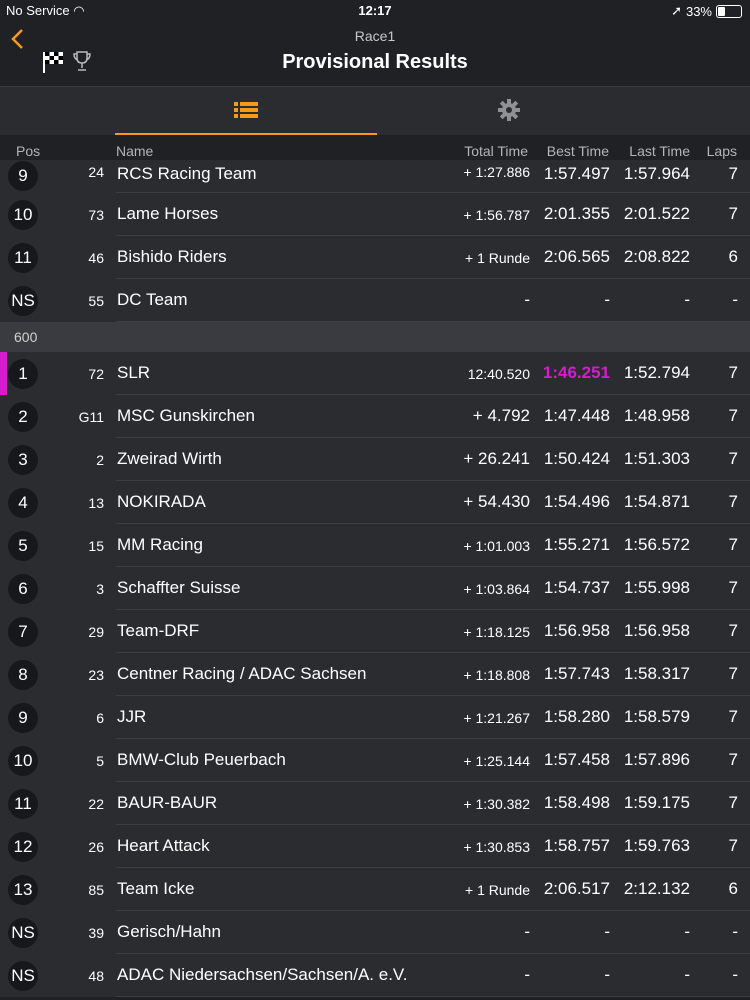 This screenshot has width=750, height=1000. I want to click on result-row: 11 22 BAUR-BAUR + 1:30.382 1:58.498 1:59.175 7, so click(375, 803).